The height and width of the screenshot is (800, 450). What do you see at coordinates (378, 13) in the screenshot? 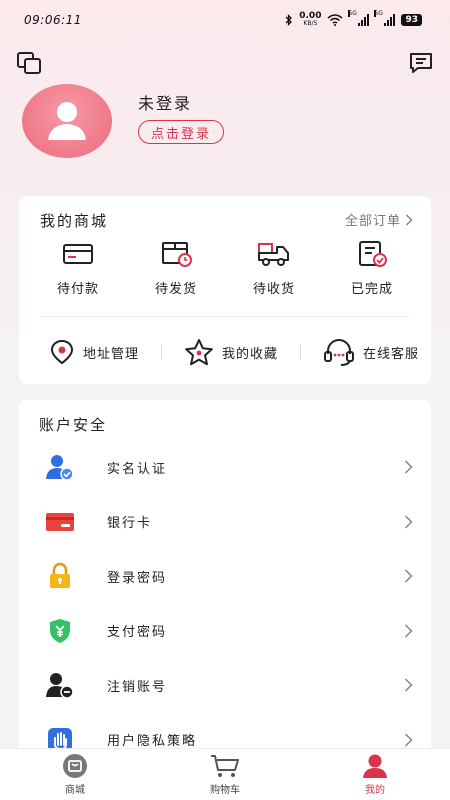
I see `signal-2-label: 5G` at bounding box center [378, 13].